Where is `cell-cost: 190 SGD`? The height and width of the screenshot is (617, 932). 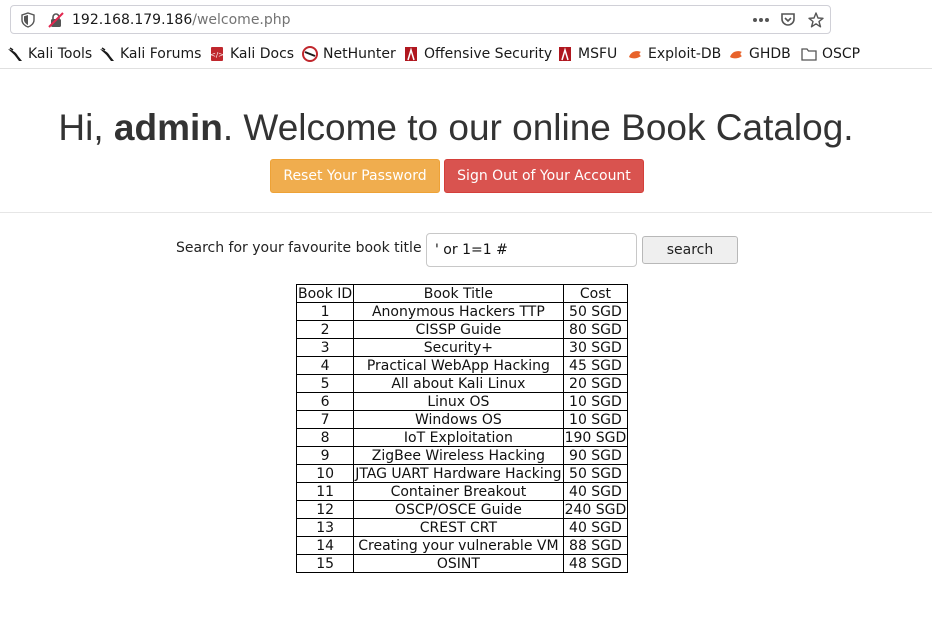
cell-cost: 190 SGD is located at coordinates (595, 437).